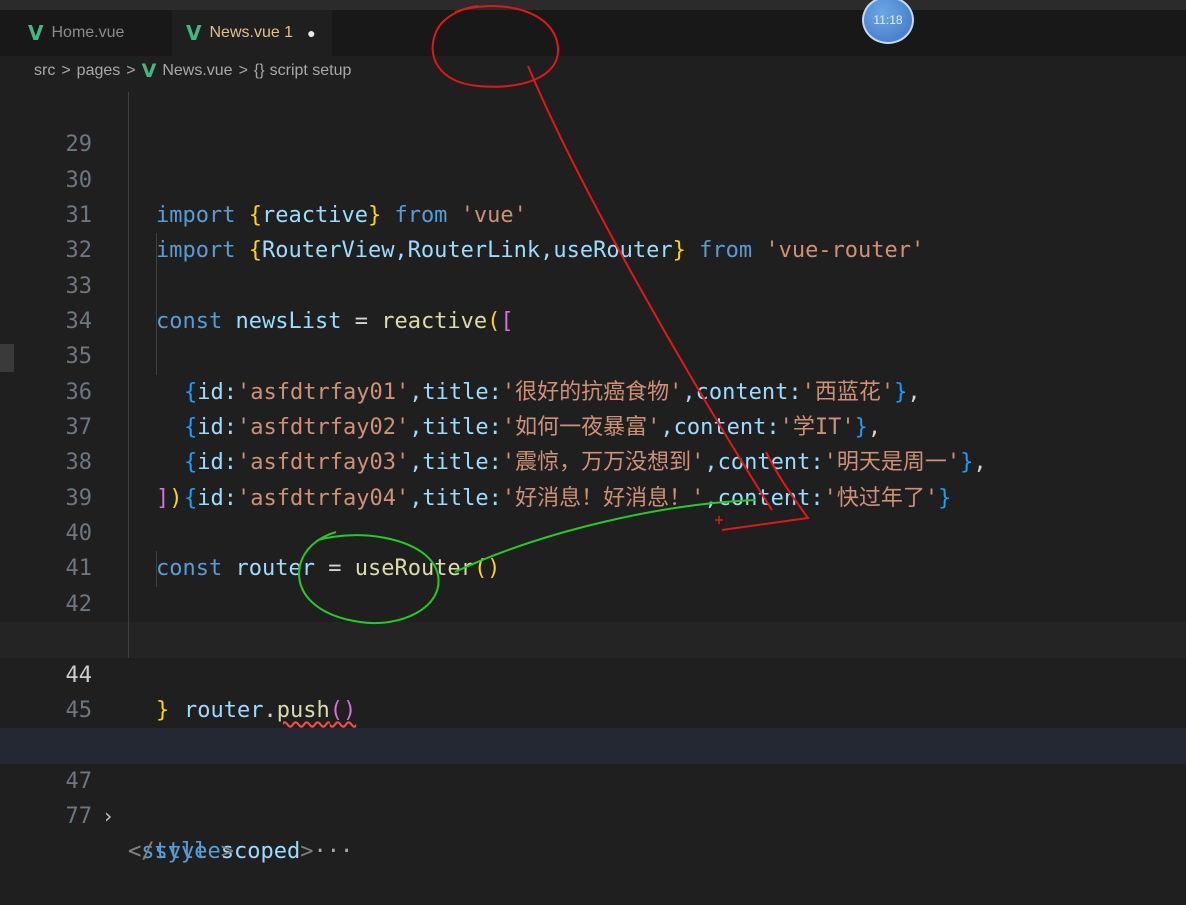  I want to click on line-content: </style>, so click(181, 852).